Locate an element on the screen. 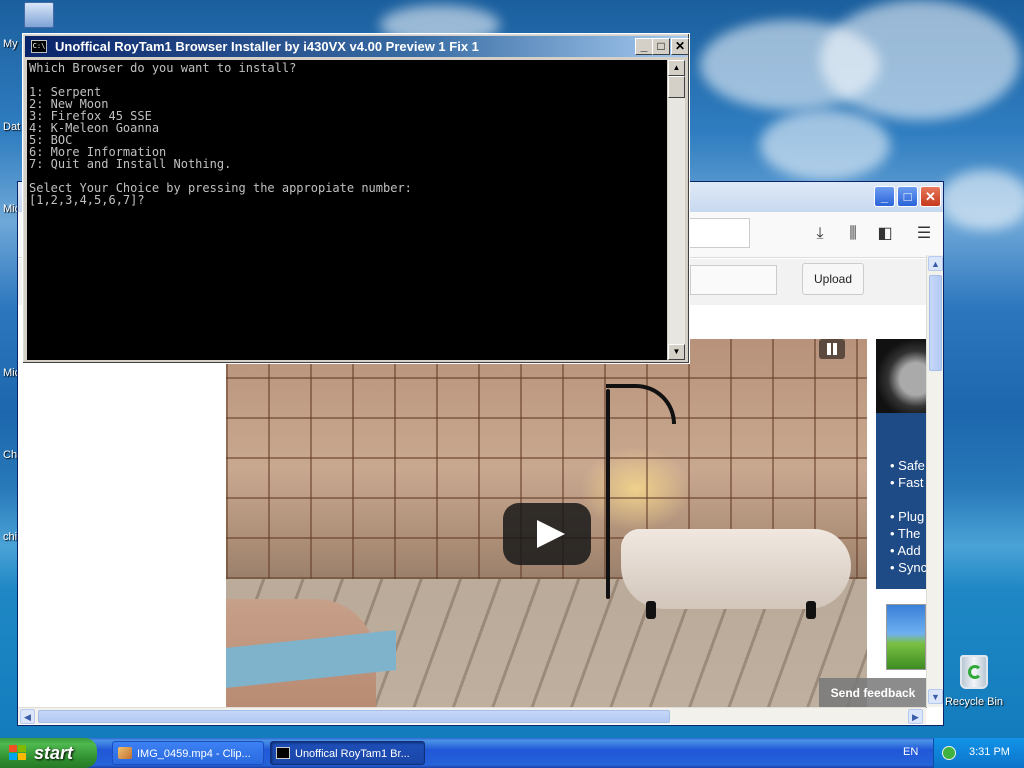 Image resolution: width=1024 pixels, height=768 pixels. ad-feature-item: • Plug is located at coordinates (907, 516).